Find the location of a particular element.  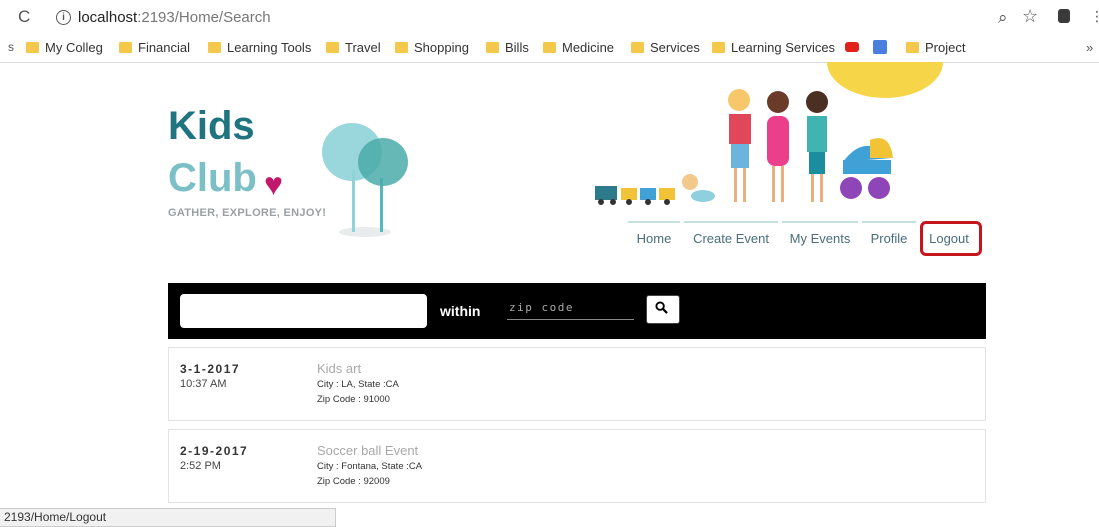

bookmark-financial: Financial is located at coordinates (154, 47).